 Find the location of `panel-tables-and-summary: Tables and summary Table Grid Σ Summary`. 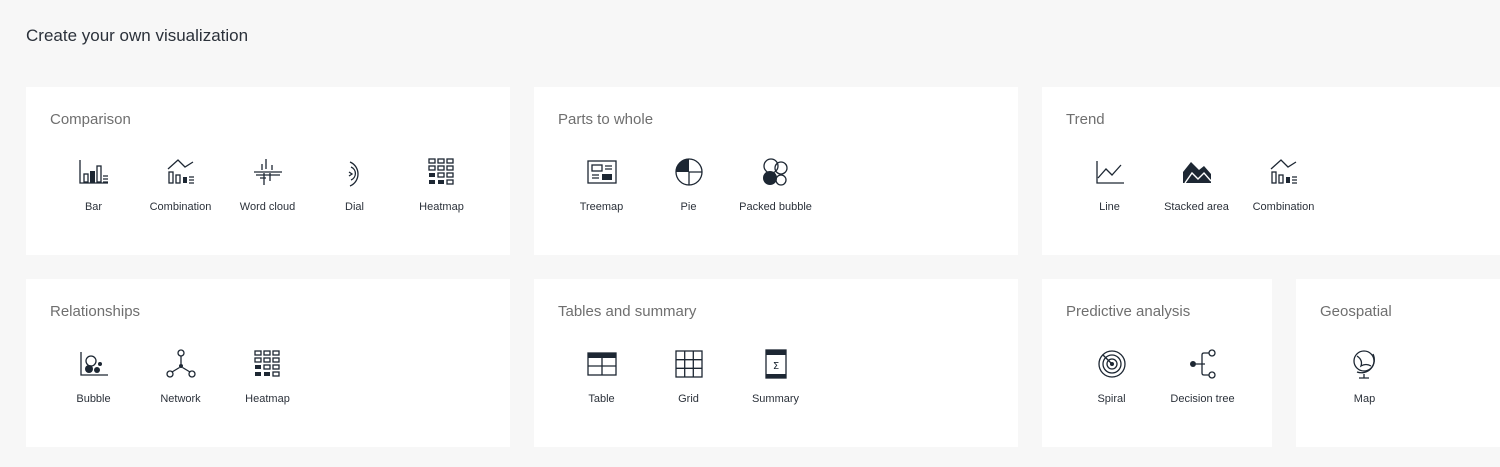

panel-tables-and-summary: Tables and summary Table Grid Σ Summary is located at coordinates (776, 363).